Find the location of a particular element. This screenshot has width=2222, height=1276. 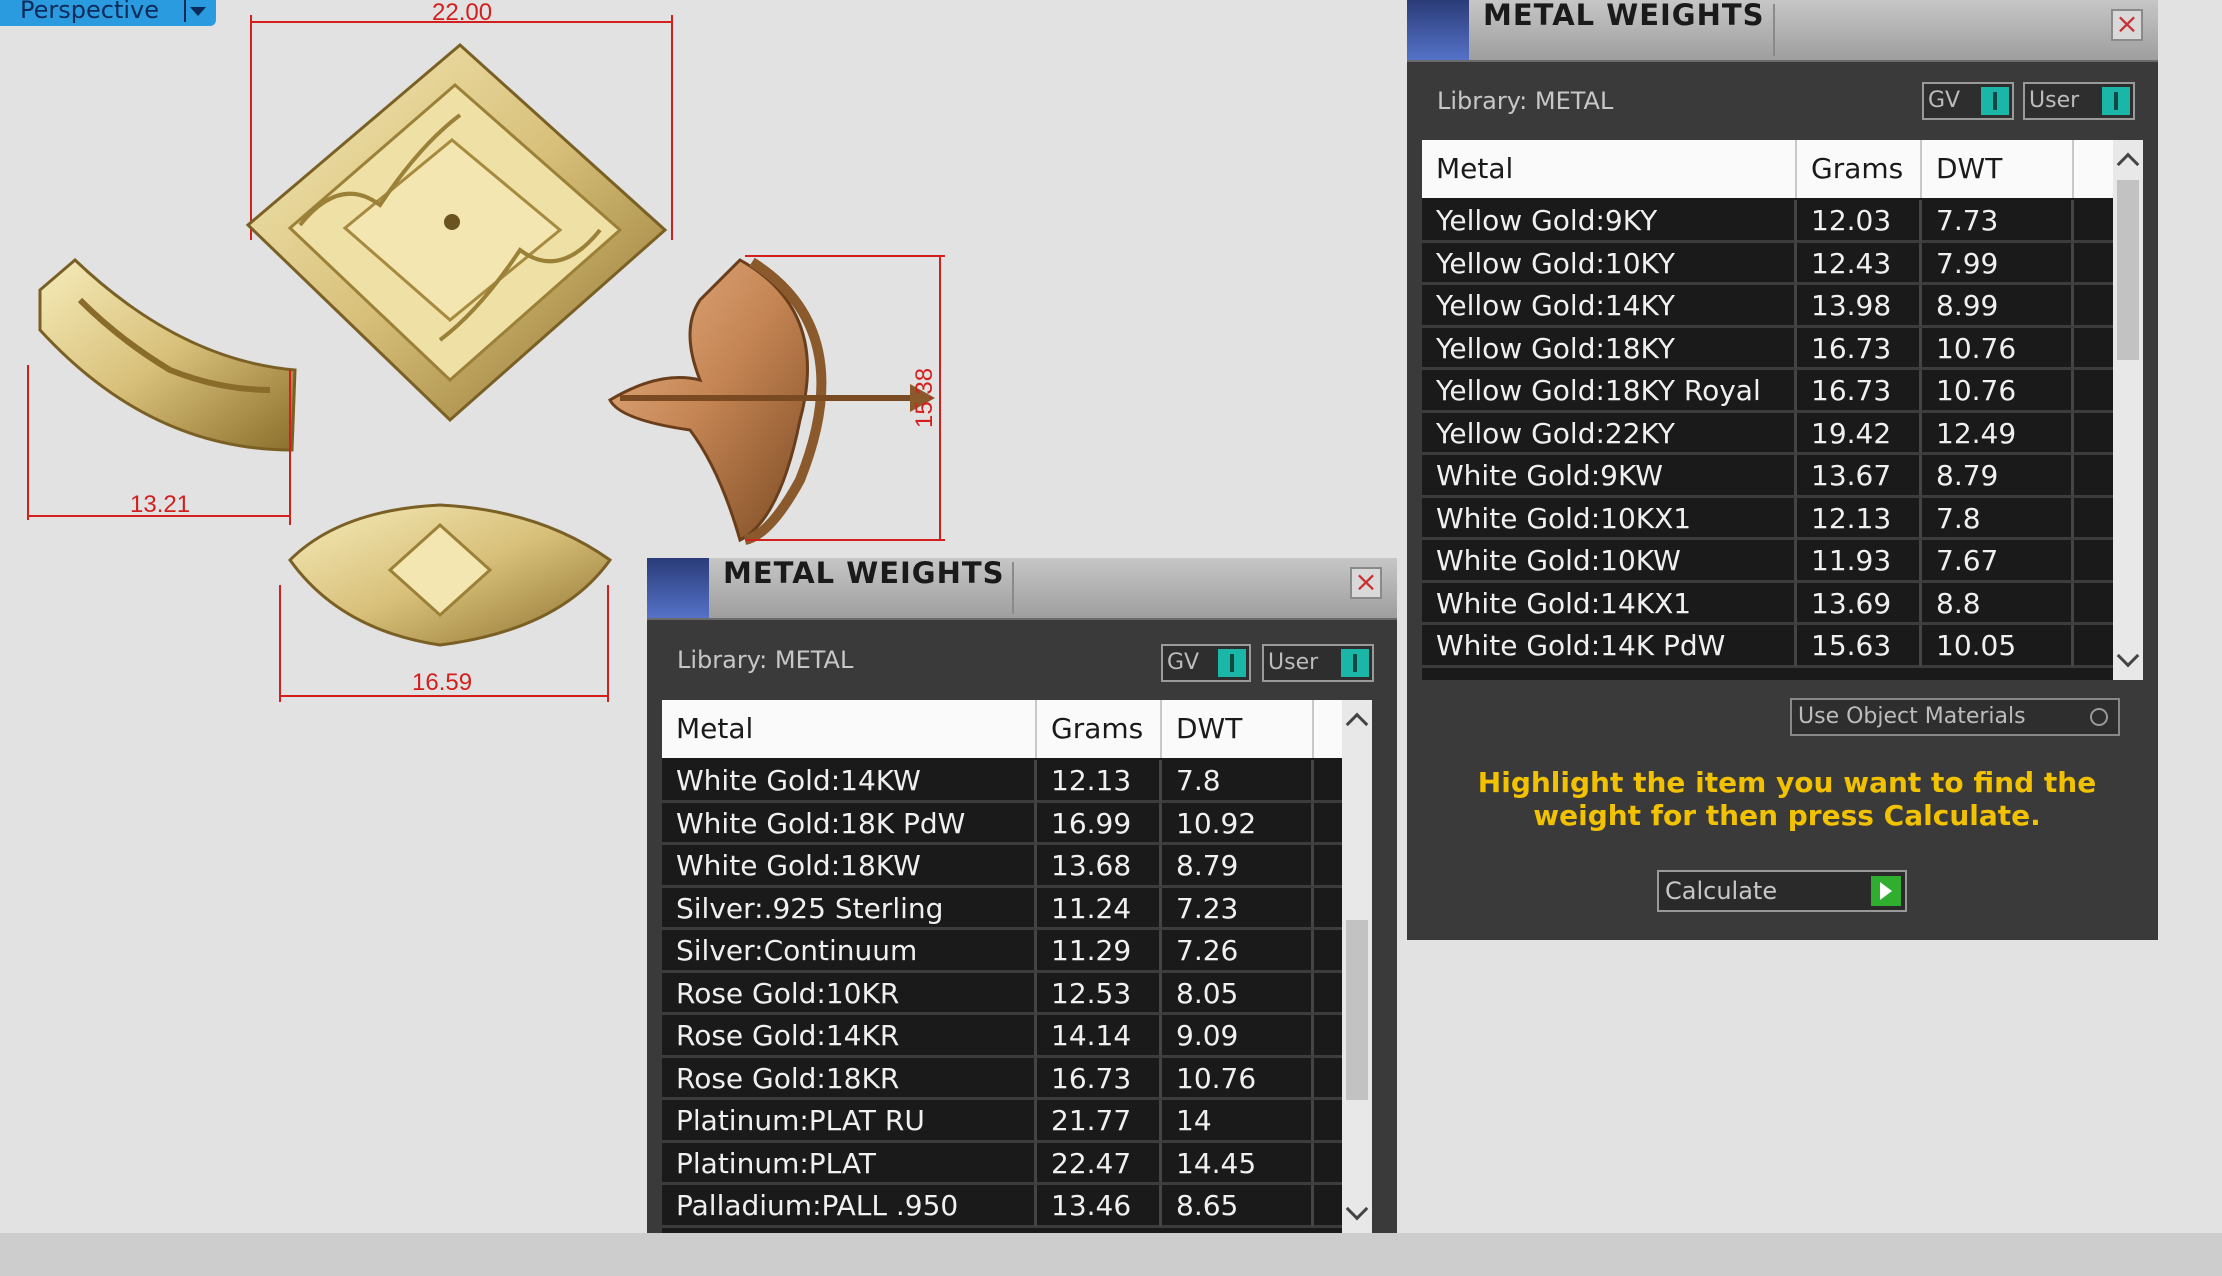

table-row: Palladium:PALL .950 13.46 8.65 is located at coordinates (1002, 1206).